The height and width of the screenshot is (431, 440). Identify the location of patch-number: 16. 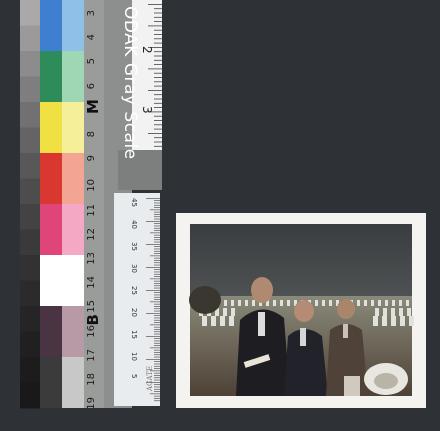
(91, 331).